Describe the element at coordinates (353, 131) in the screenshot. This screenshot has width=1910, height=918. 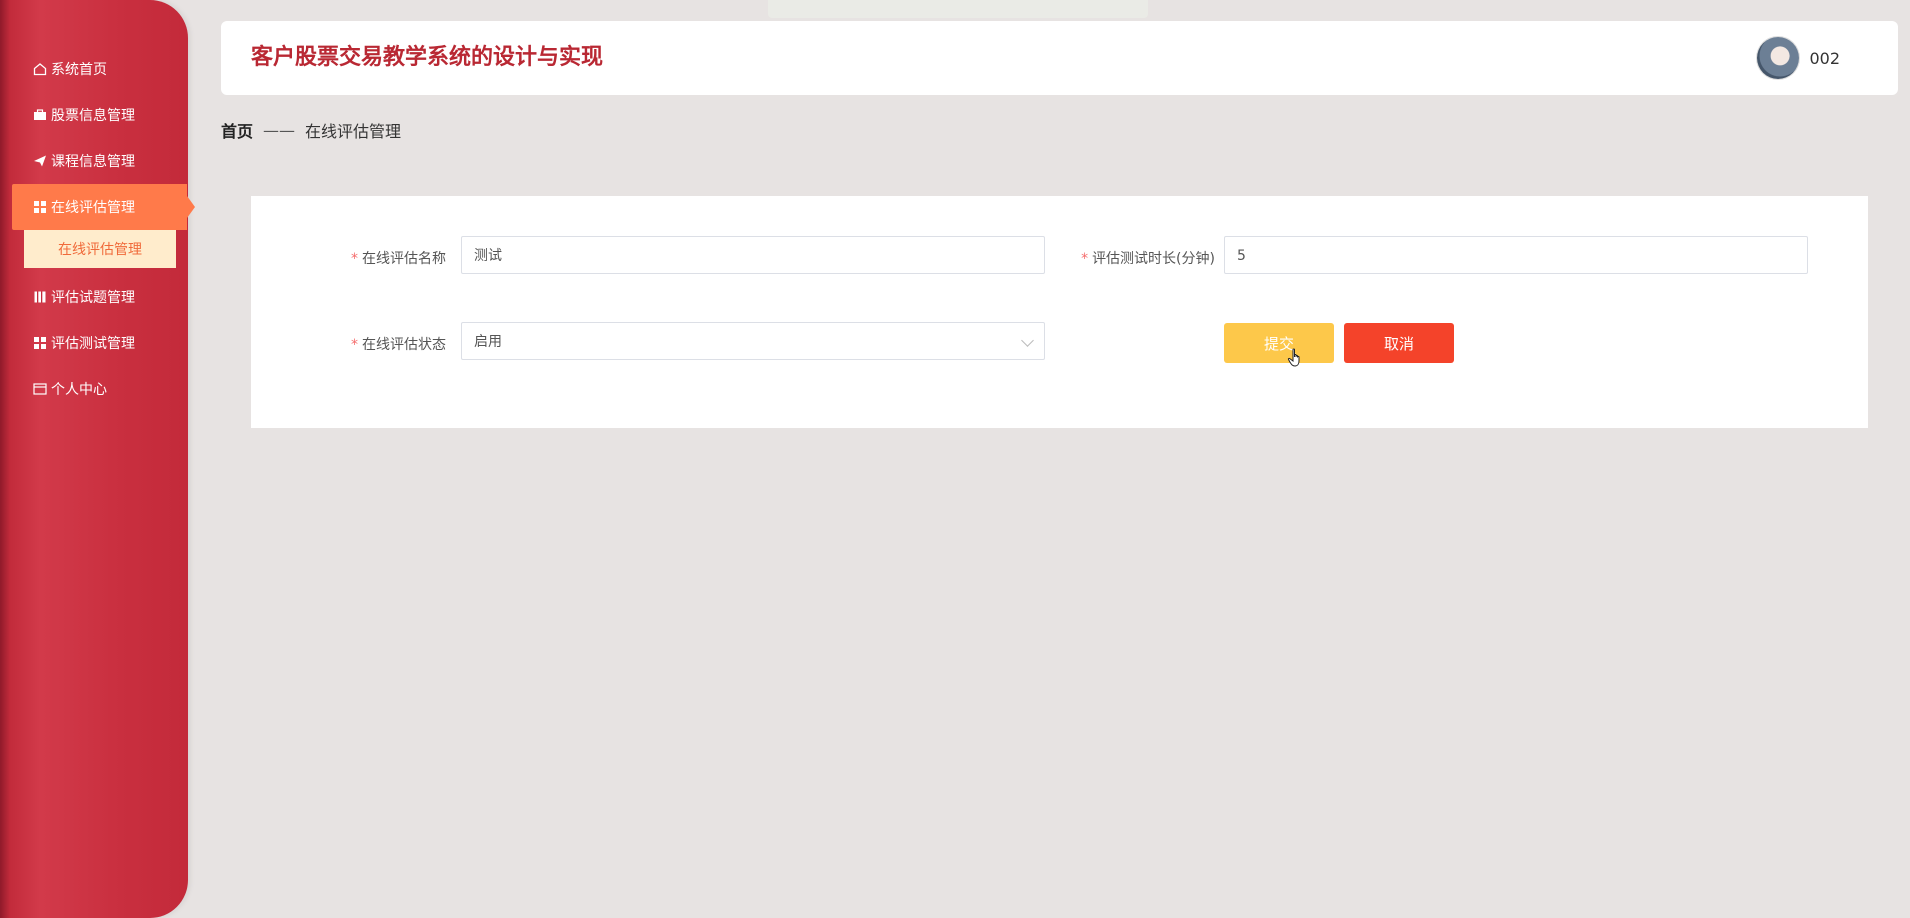
I see `breadcrumb-current: 在线评估管理` at that location.